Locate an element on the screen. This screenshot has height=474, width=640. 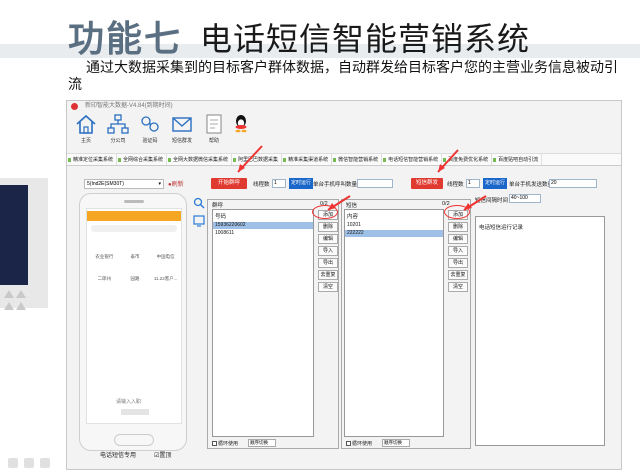
sms-import-button: 导入 is located at coordinates (458, 251).